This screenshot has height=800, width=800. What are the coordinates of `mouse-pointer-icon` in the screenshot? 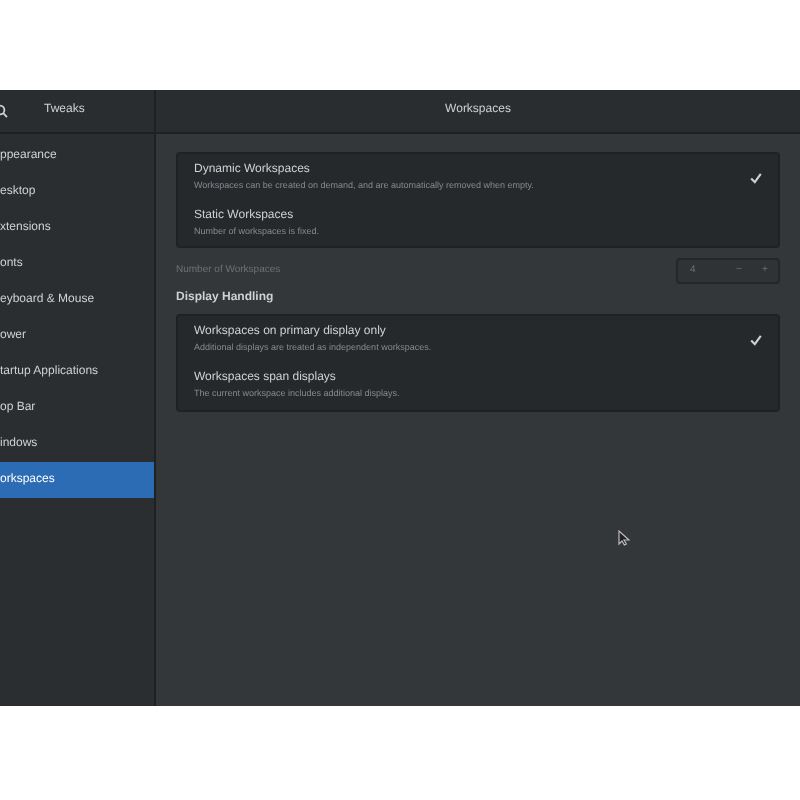 It's located at (624, 538).